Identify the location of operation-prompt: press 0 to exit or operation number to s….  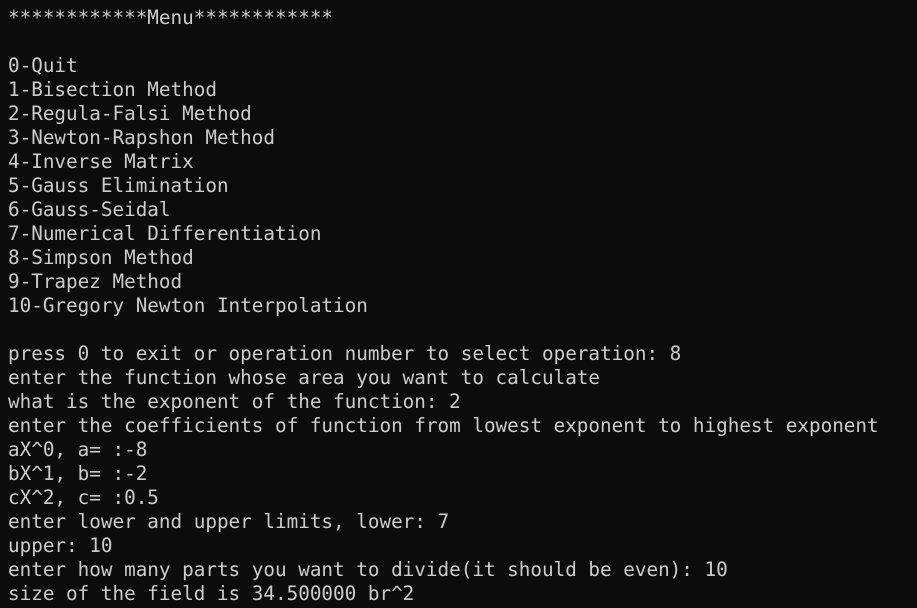
(345, 353).